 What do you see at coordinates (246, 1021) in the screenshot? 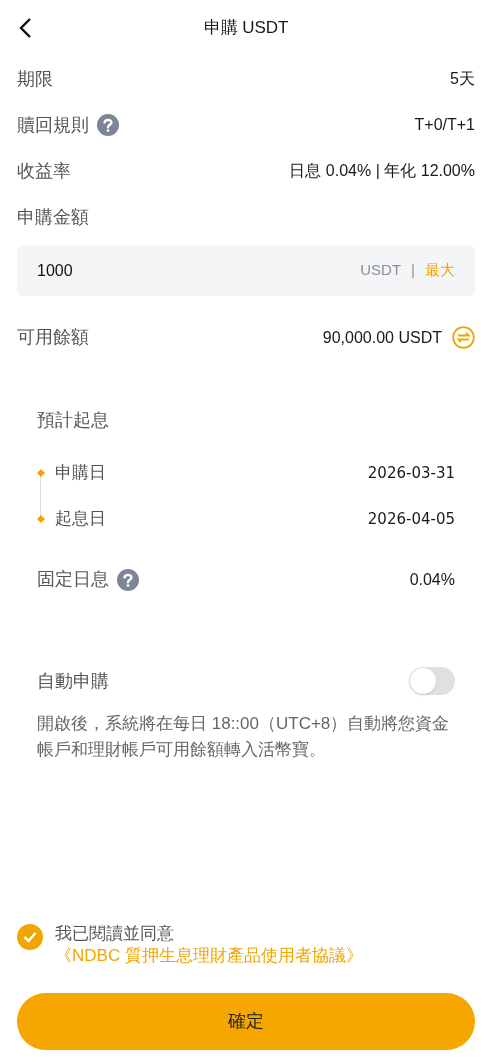
I see `confirm-button: 確定` at bounding box center [246, 1021].